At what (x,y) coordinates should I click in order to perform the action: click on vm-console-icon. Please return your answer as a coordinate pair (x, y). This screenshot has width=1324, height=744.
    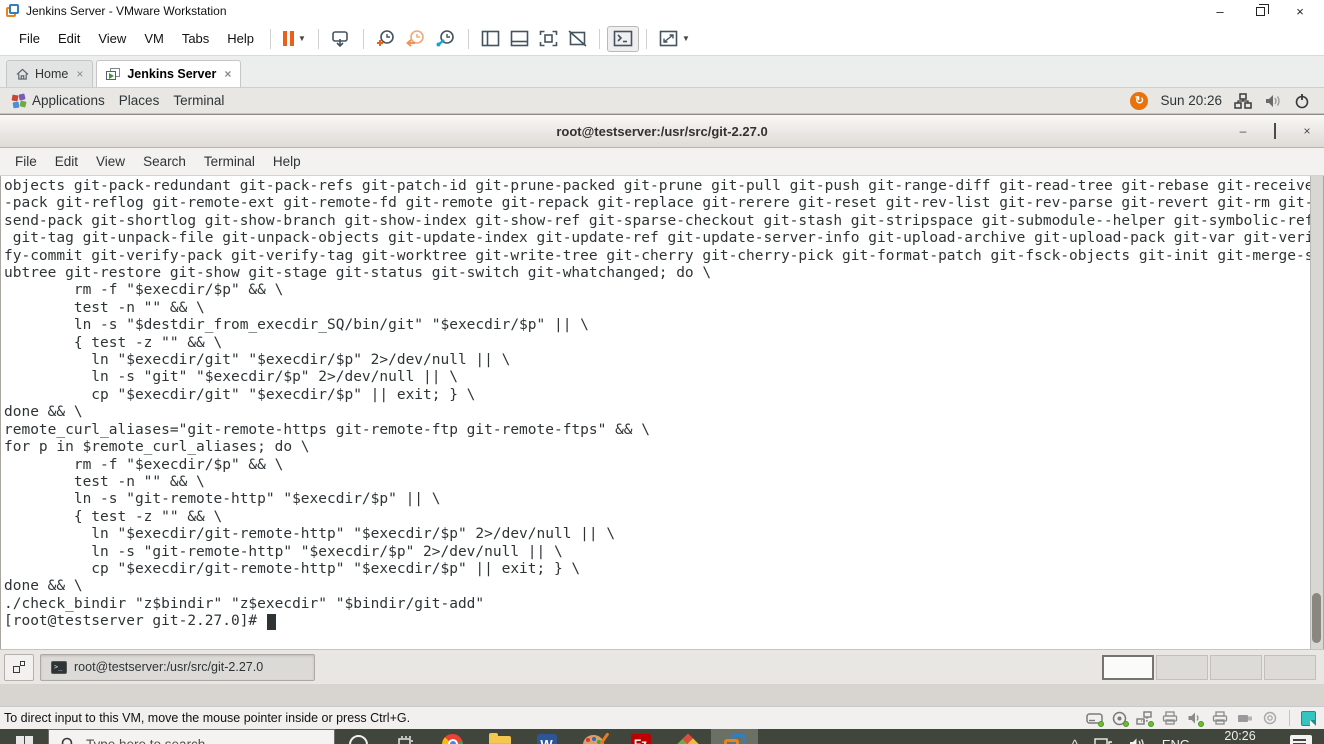
    Looking at the image, I should click on (113, 74).